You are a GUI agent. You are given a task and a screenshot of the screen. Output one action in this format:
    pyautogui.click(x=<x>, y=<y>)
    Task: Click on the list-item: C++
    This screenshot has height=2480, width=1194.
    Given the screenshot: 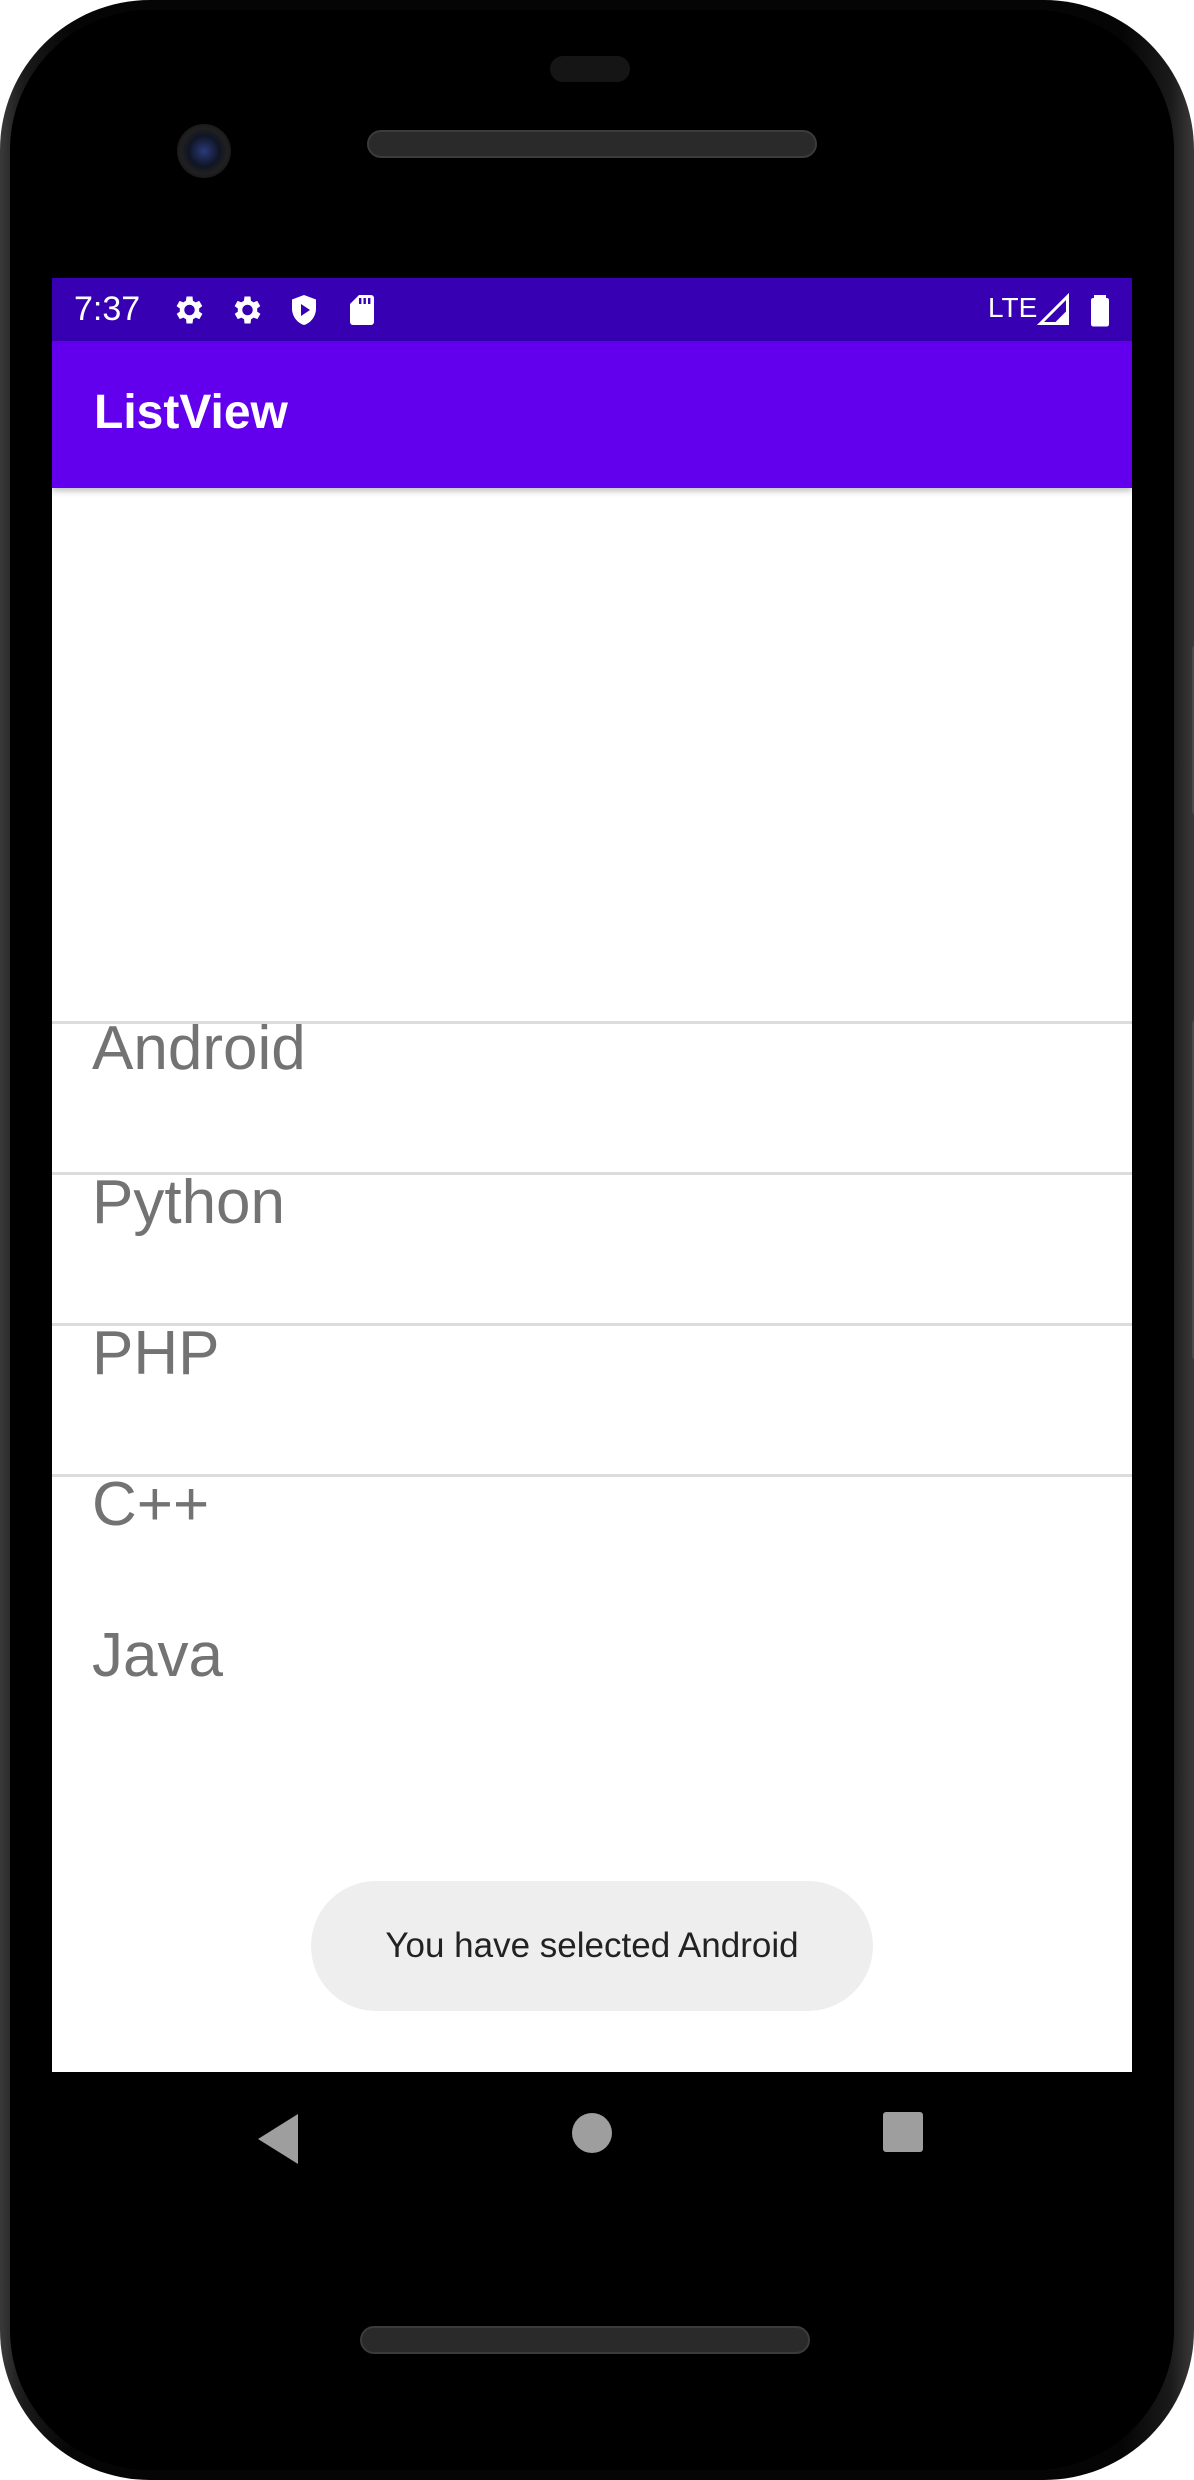 What is the action you would take?
    pyautogui.click(x=592, y=1356)
    